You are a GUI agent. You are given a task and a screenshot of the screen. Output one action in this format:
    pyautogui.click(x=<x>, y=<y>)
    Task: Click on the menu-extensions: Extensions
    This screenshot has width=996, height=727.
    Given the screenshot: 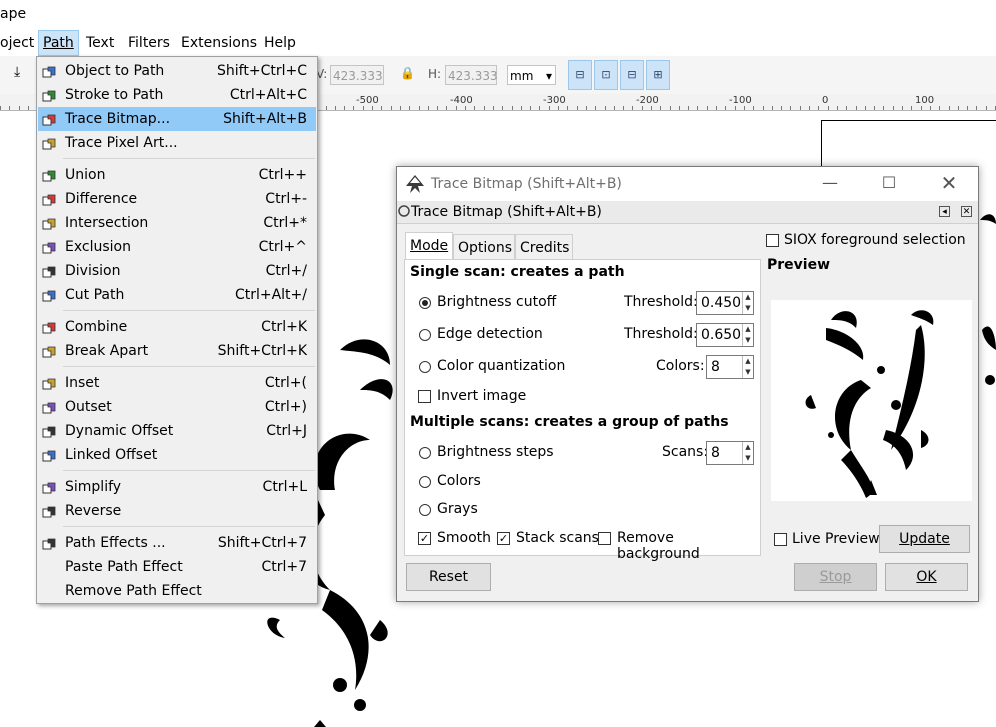 What is the action you would take?
    pyautogui.click(x=219, y=43)
    